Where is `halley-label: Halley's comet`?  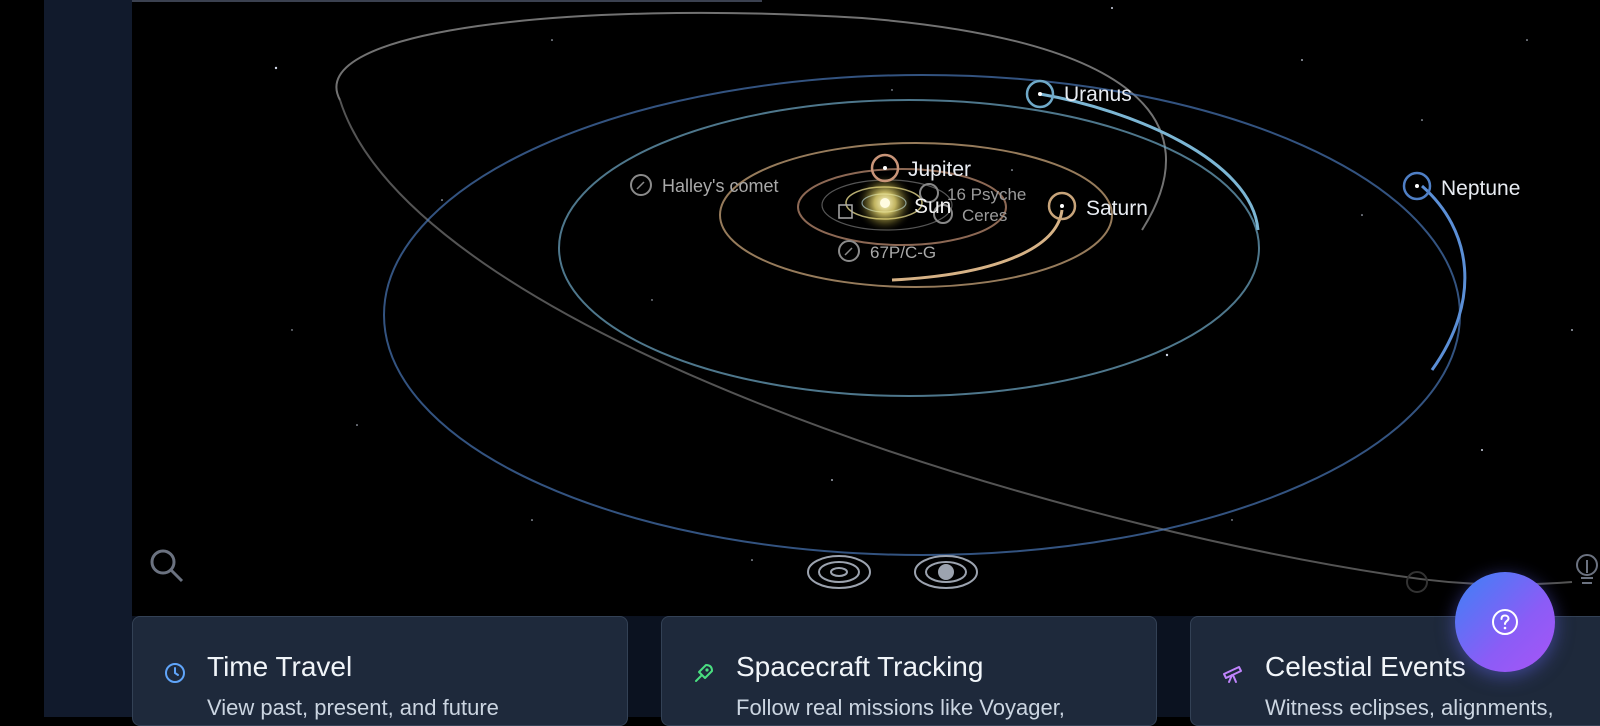 halley-label: Halley's comet is located at coordinates (720, 186).